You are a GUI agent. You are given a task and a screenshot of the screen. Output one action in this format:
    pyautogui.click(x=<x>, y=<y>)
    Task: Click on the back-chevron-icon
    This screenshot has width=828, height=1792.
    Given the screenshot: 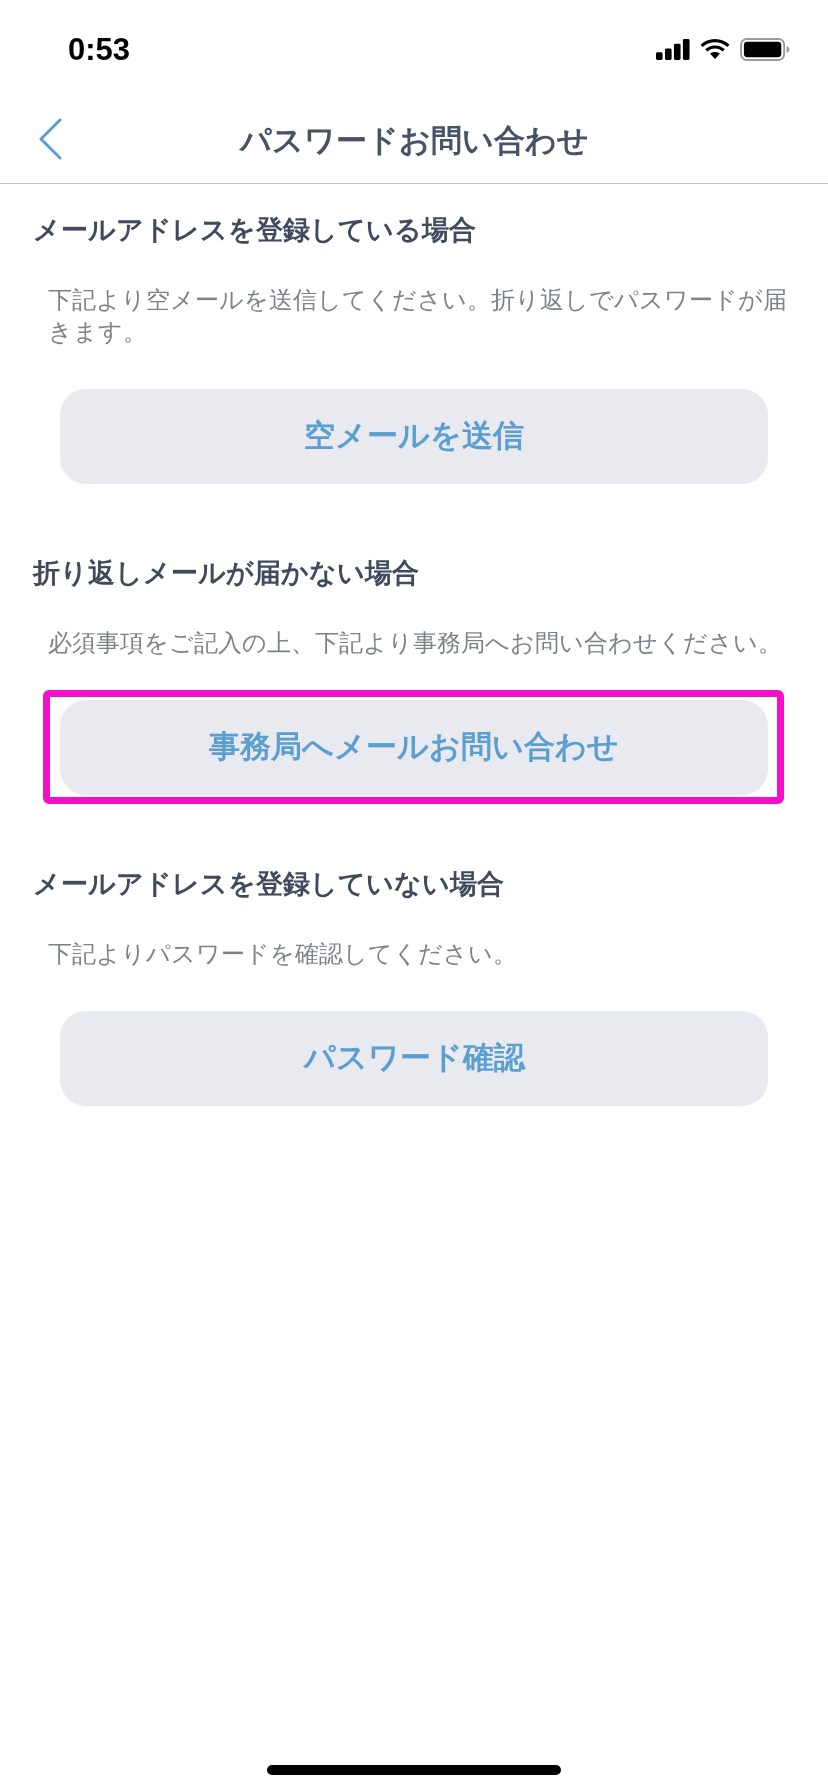 What is the action you would take?
    pyautogui.click(x=50, y=139)
    